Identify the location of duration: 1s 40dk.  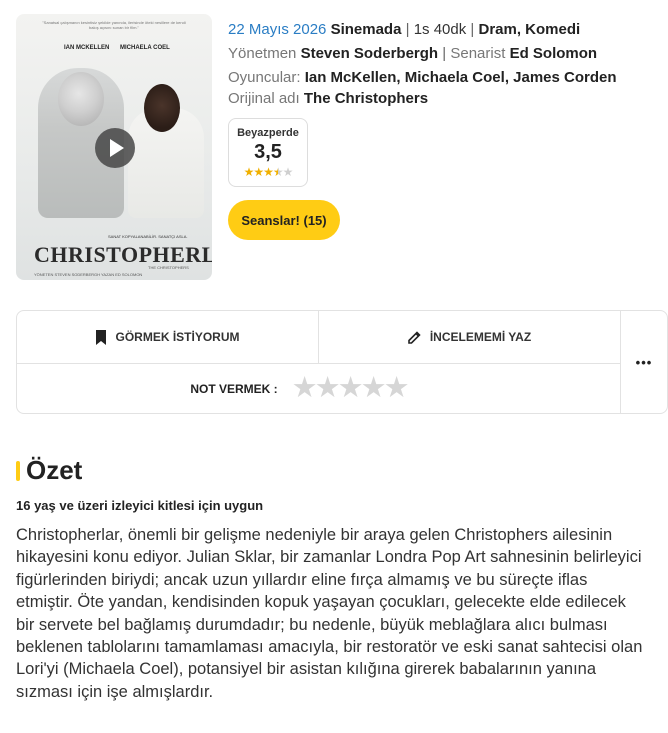
(440, 29).